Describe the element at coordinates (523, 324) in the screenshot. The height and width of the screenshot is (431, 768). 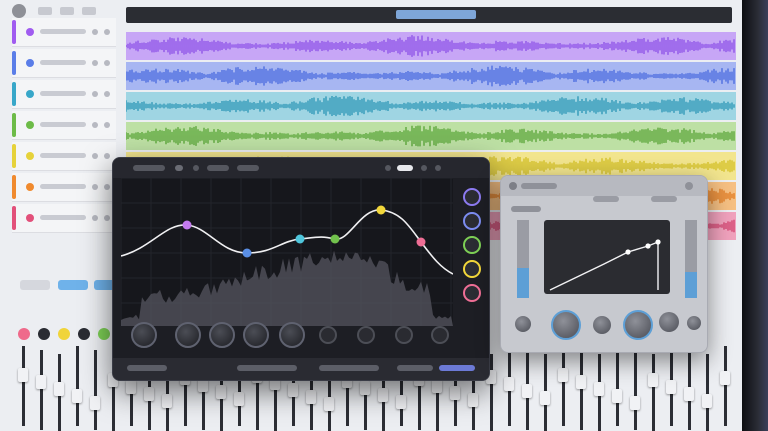
I see `threshold-knob` at that location.